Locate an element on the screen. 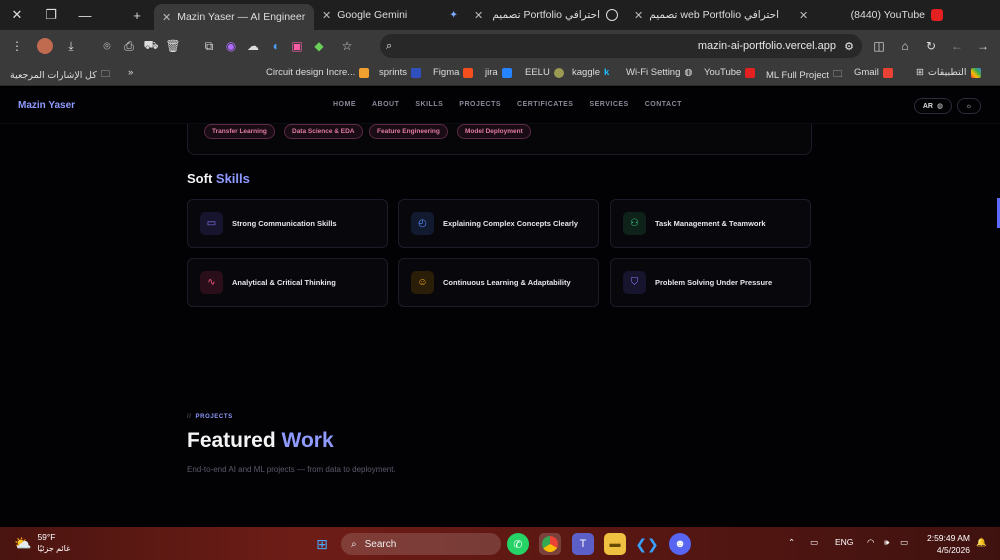 This screenshot has height=560, width=1000. url-bar: ⌕ mazin-ai-portfolio.vercel.app ⚙ is located at coordinates (621, 46).